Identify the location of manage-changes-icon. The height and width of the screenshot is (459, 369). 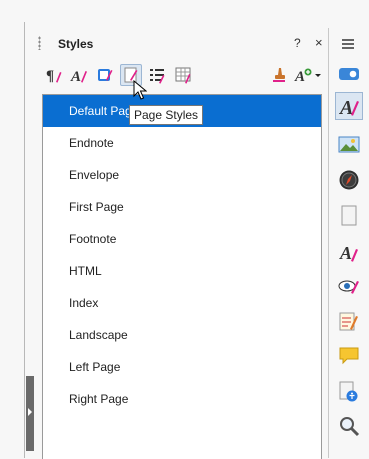
(349, 286).